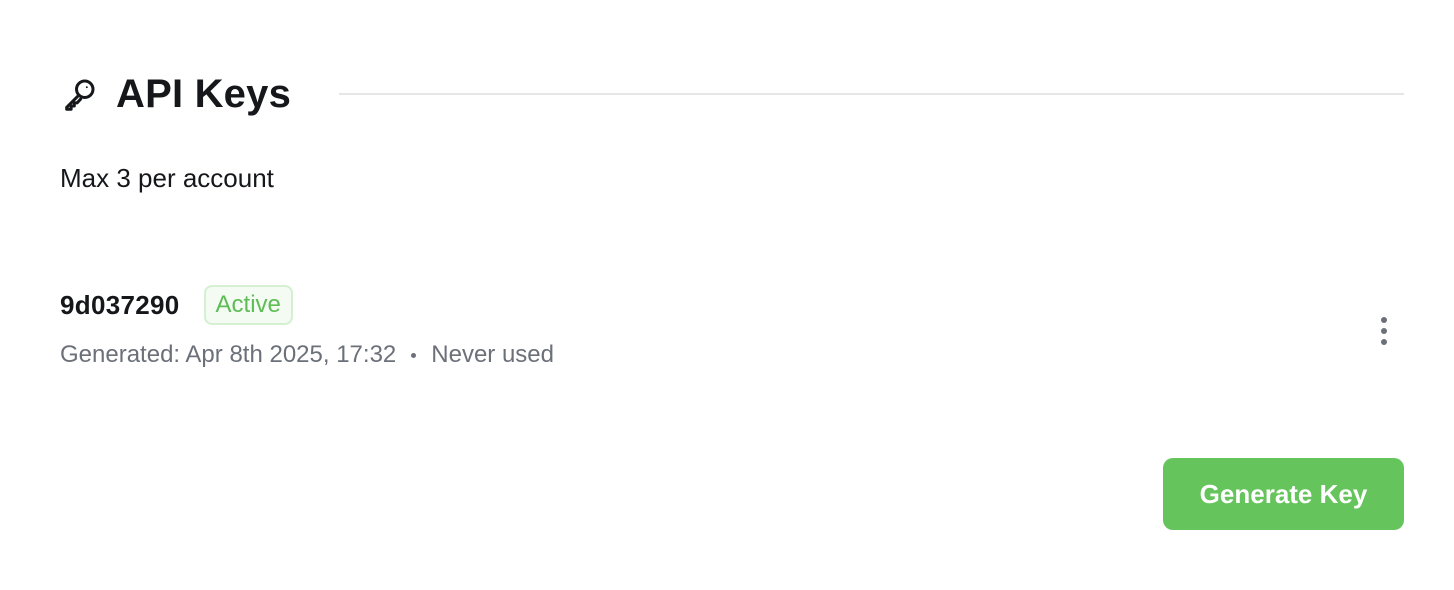 The height and width of the screenshot is (590, 1454). Describe the element at coordinates (871, 94) in the screenshot. I see `header-divider` at that location.